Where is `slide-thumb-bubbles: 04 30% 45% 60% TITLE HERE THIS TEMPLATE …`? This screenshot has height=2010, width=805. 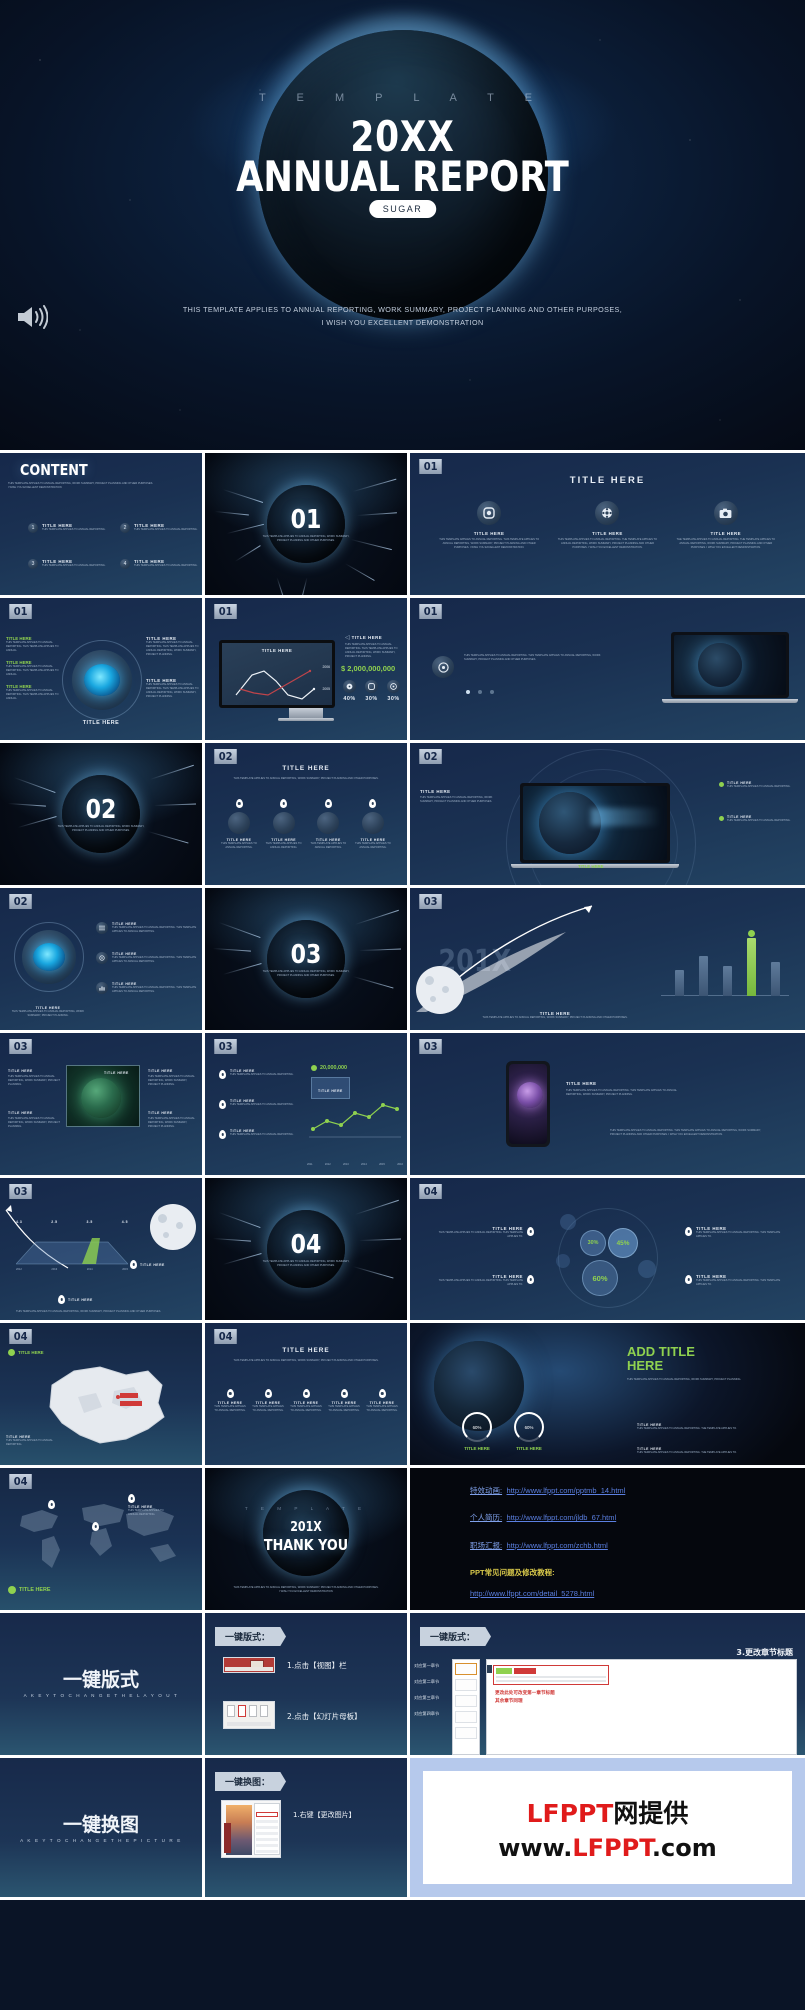
slide-thumb-bubbles: 04 30% 45% 60% TITLE HERE THIS TEMPLATE … is located at coordinates (607, 1247).